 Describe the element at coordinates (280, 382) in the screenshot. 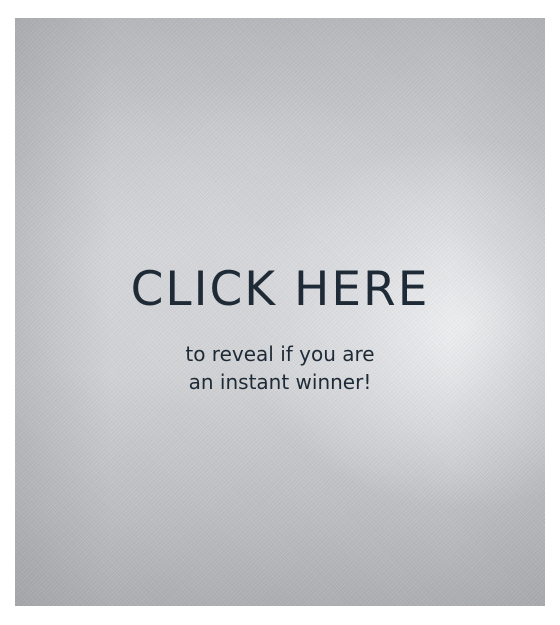

I see `reveal-instructions-line-2: an instant winner!` at that location.